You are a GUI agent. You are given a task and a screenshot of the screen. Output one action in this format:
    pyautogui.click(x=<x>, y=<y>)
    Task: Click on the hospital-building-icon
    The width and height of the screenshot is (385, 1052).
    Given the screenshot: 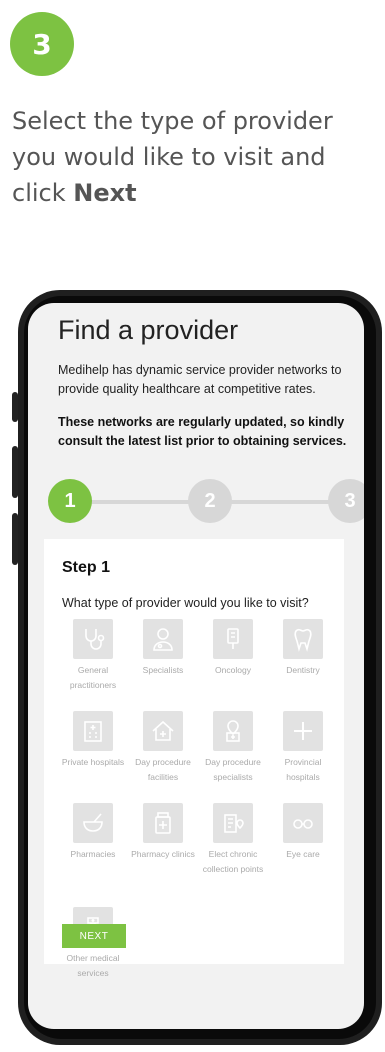 What is the action you would take?
    pyautogui.click(x=93, y=731)
    